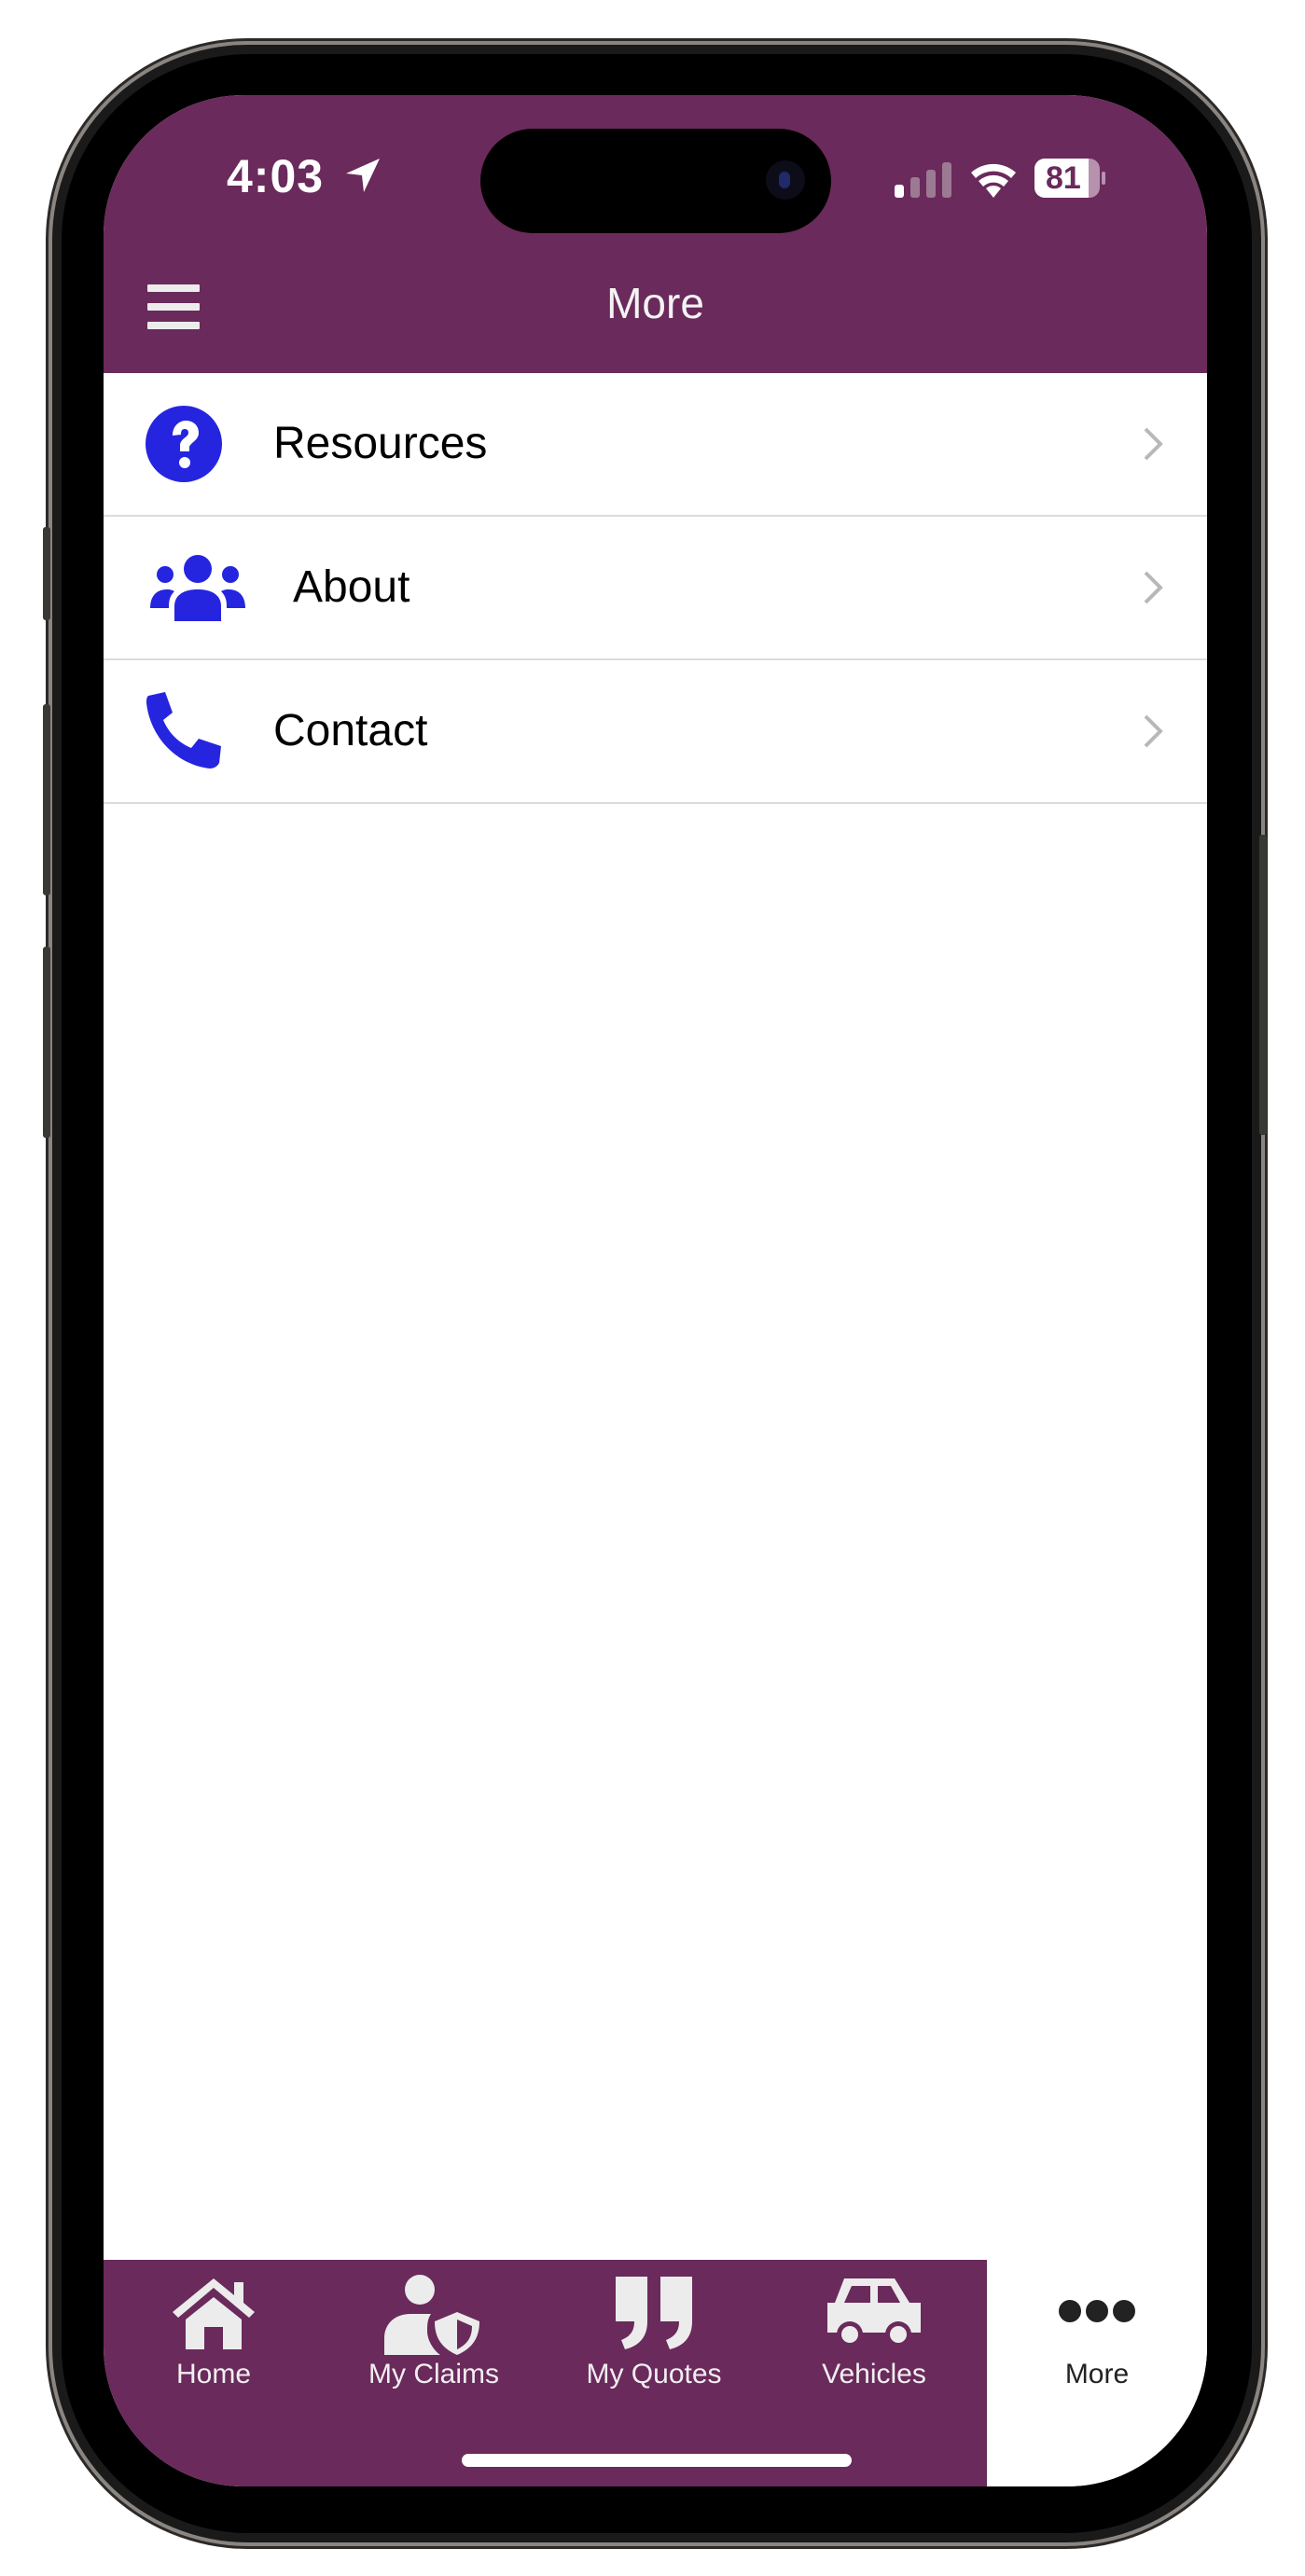 This screenshot has width=1305, height=2576. What do you see at coordinates (1263, 985) in the screenshot?
I see `side-button` at bounding box center [1263, 985].